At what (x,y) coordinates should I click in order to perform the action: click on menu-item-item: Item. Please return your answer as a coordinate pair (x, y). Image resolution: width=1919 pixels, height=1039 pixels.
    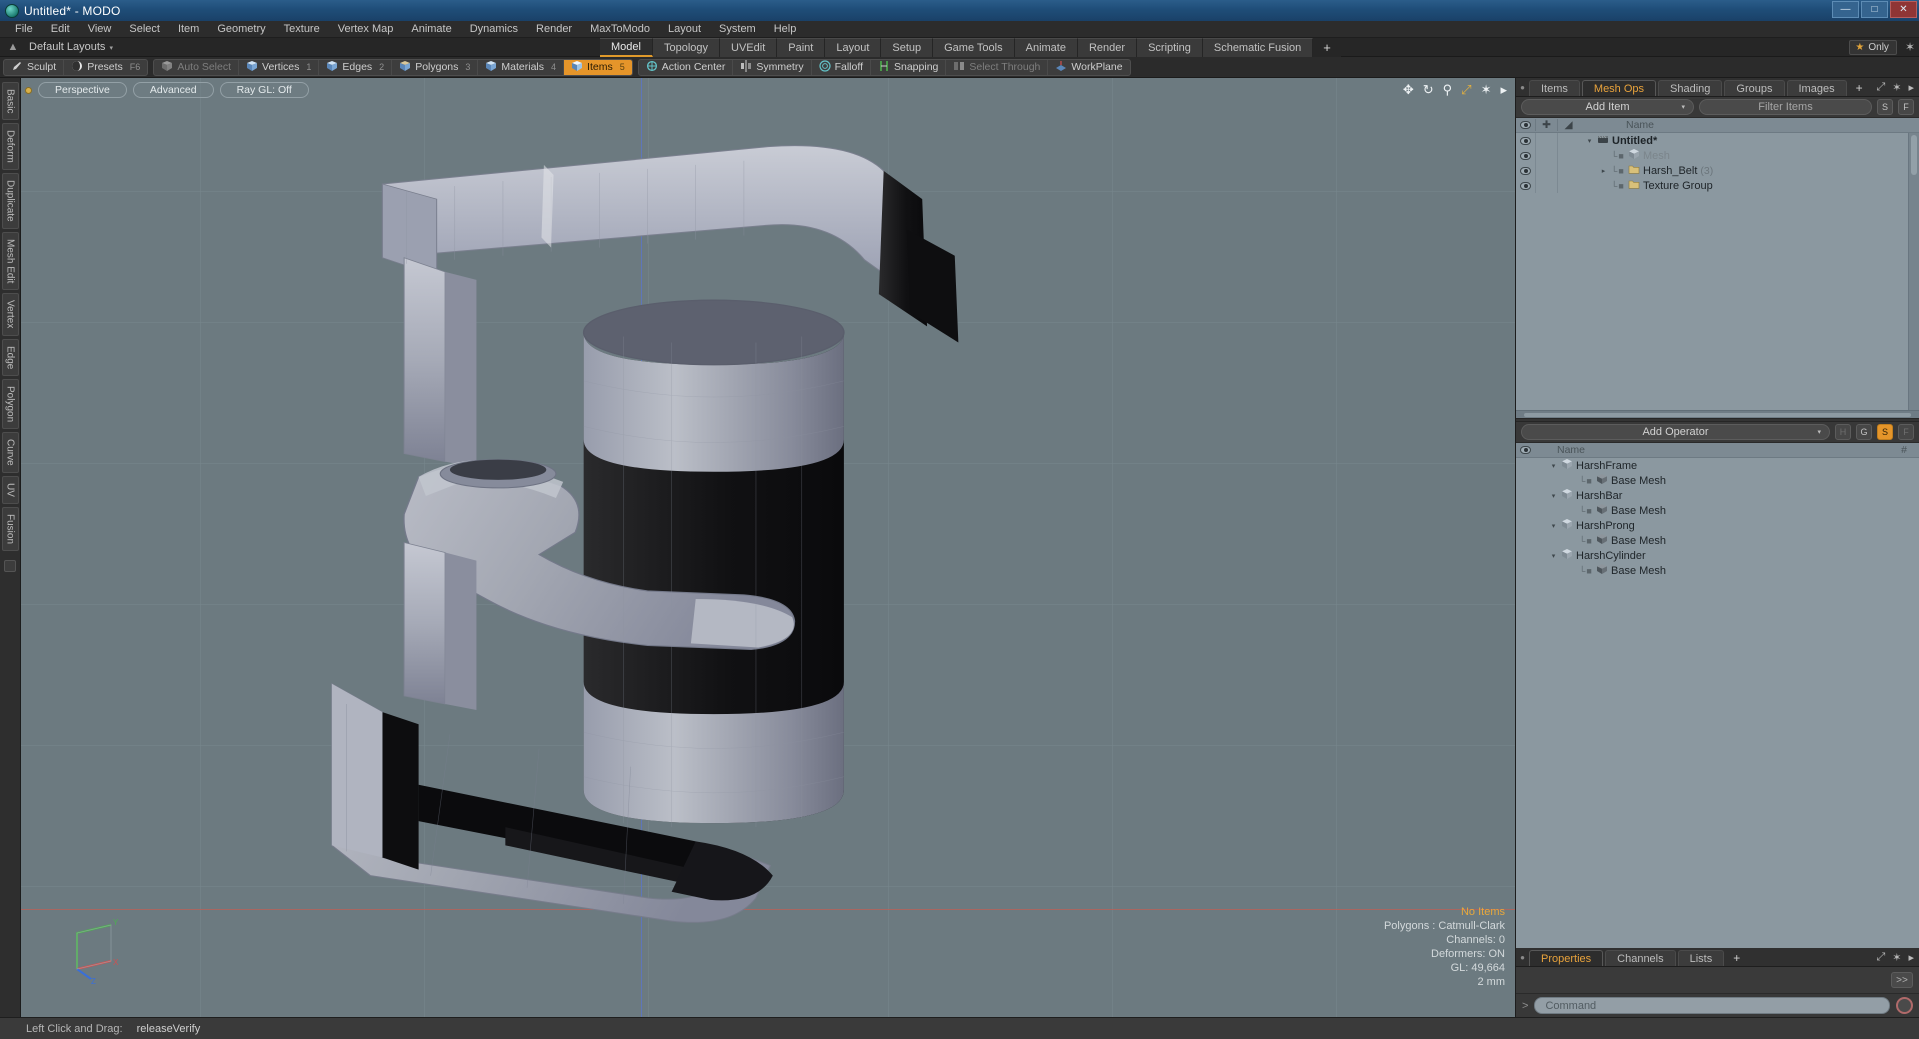
    Looking at the image, I should click on (188, 29).